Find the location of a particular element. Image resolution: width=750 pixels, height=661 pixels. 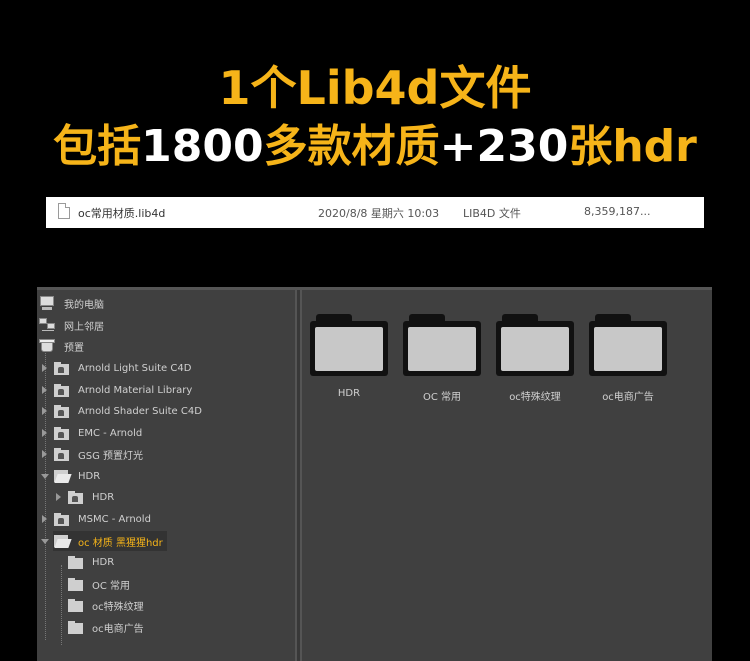

tree-item-label: 我的电脑 is located at coordinates (84, 305).